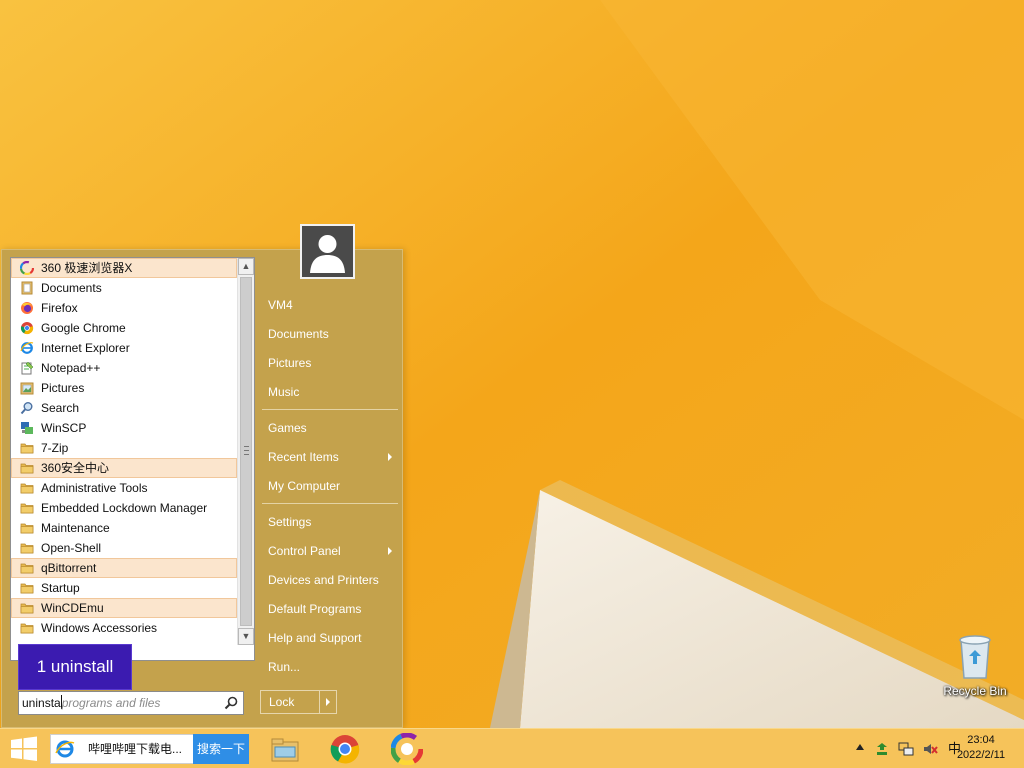 Image resolution: width=1024 pixels, height=768 pixels. I want to click on lock-button: Lock, so click(298, 702).